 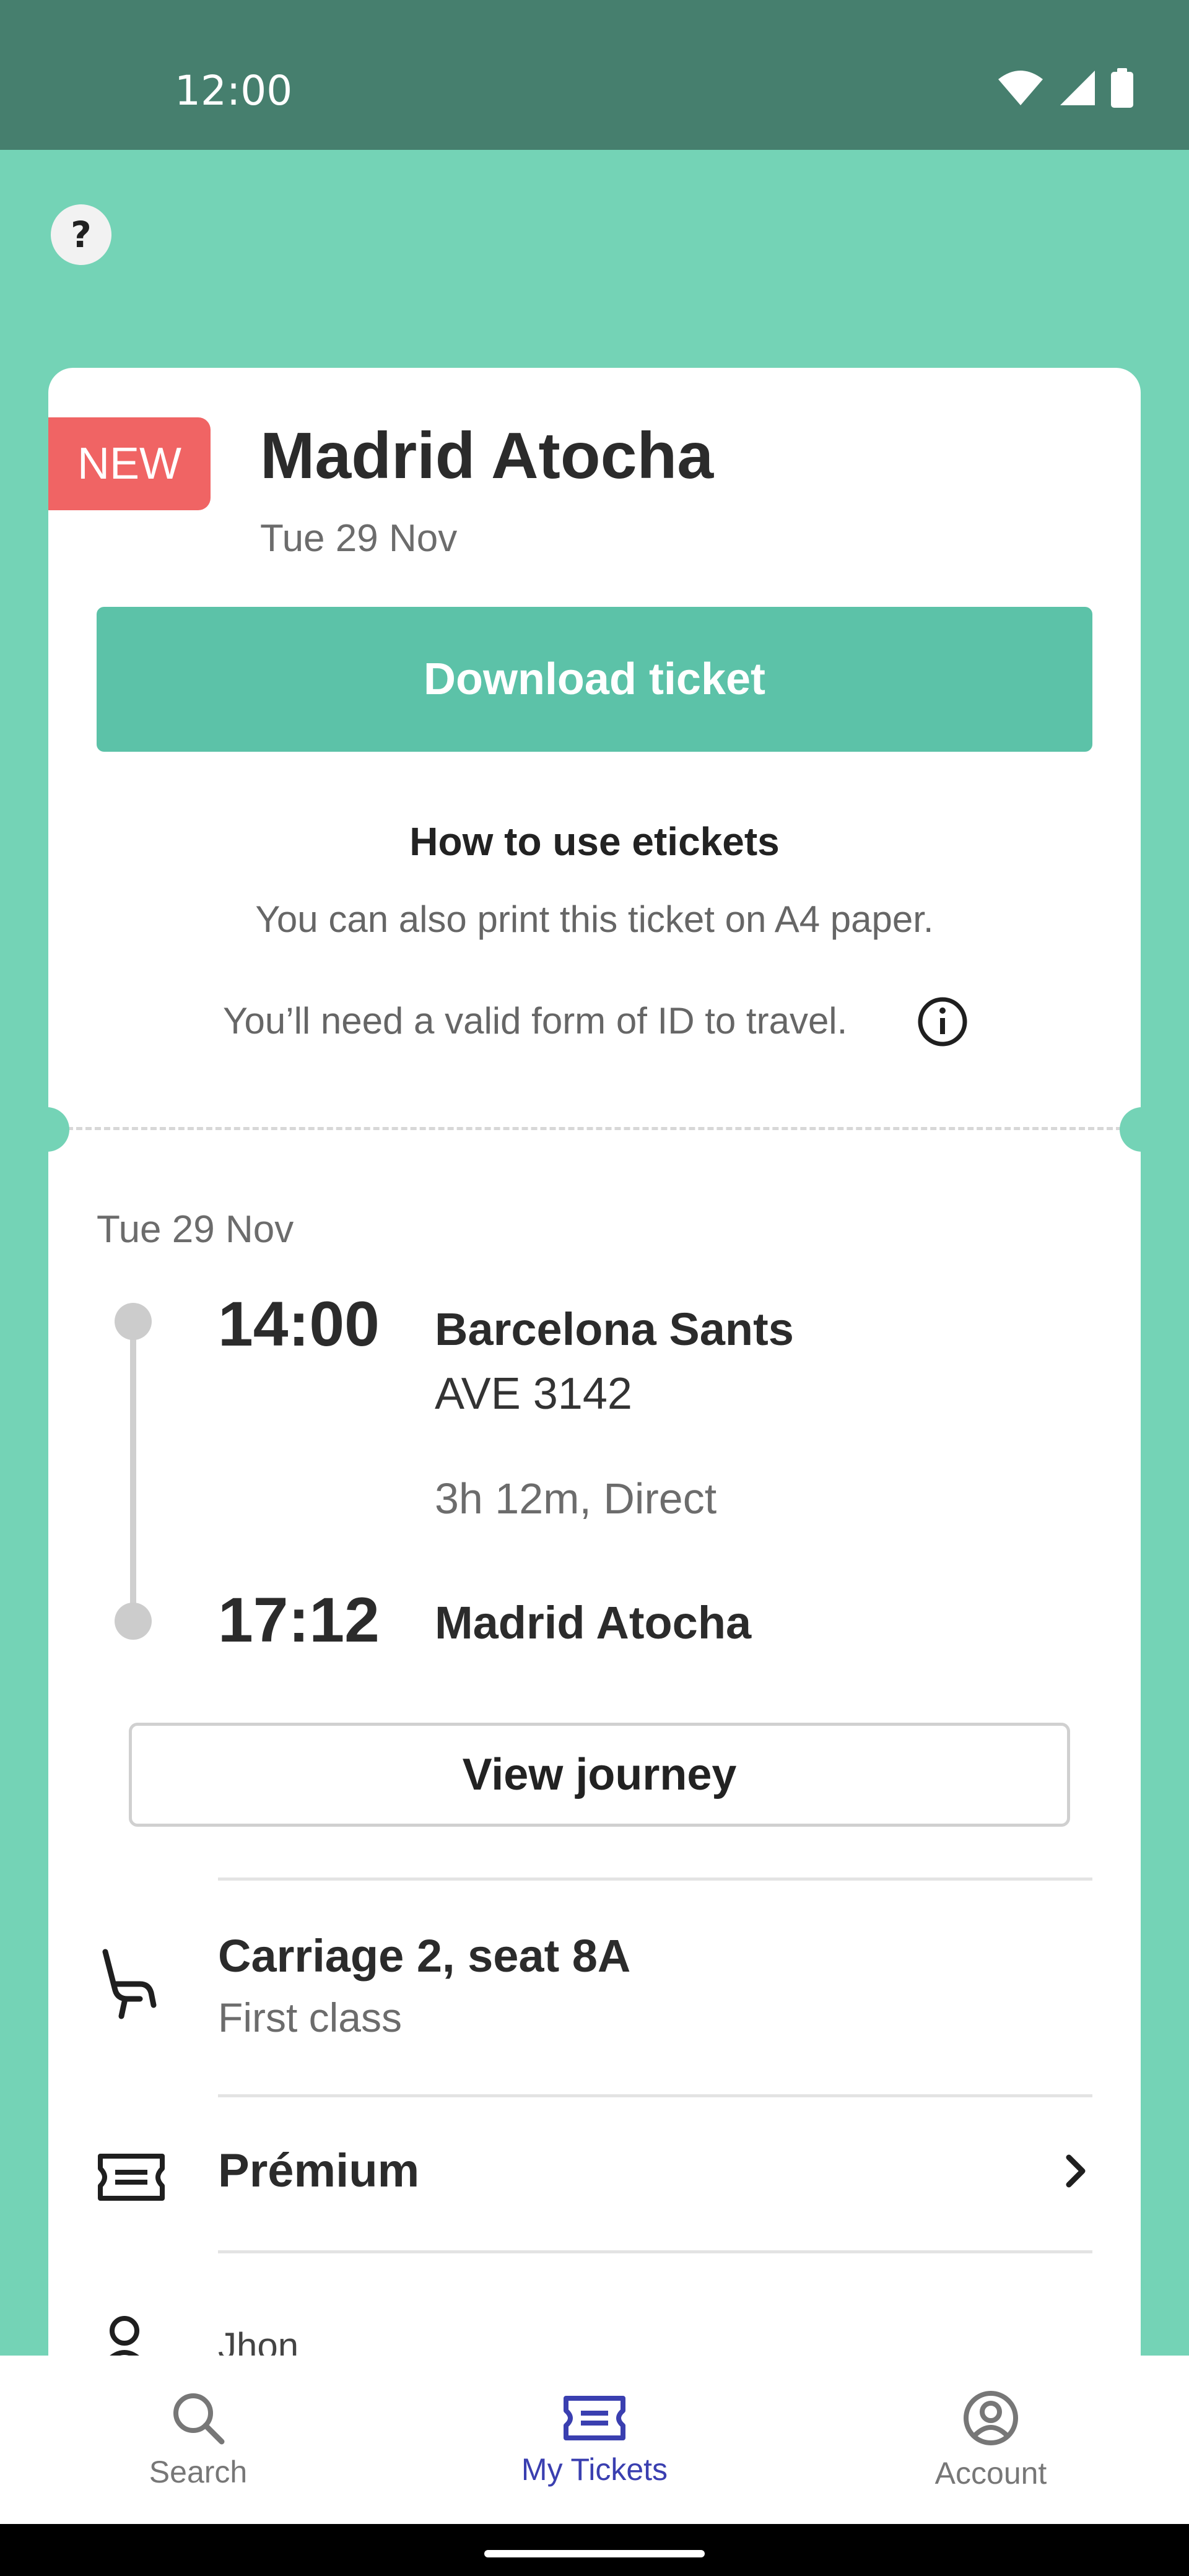 I want to click on status-bar: 12:00, so click(x=594, y=75).